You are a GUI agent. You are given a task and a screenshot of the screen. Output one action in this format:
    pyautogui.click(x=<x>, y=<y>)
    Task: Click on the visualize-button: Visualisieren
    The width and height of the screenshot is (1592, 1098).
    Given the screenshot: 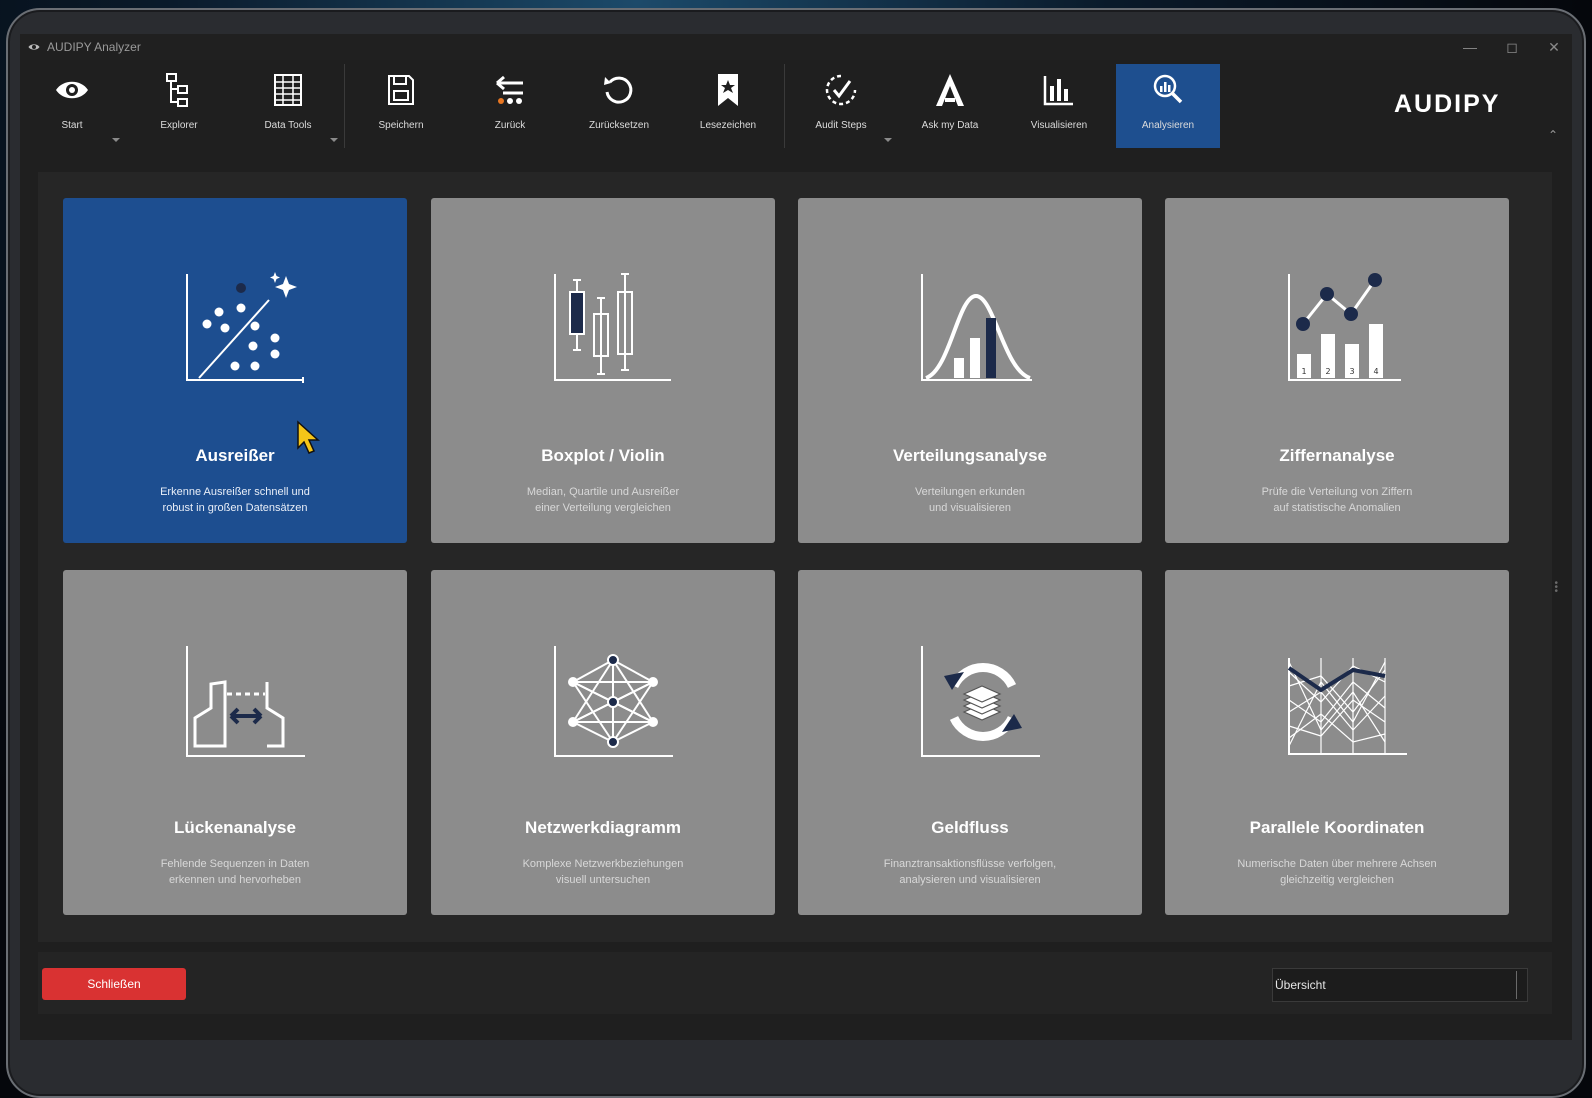 What is the action you would take?
    pyautogui.click(x=1059, y=106)
    